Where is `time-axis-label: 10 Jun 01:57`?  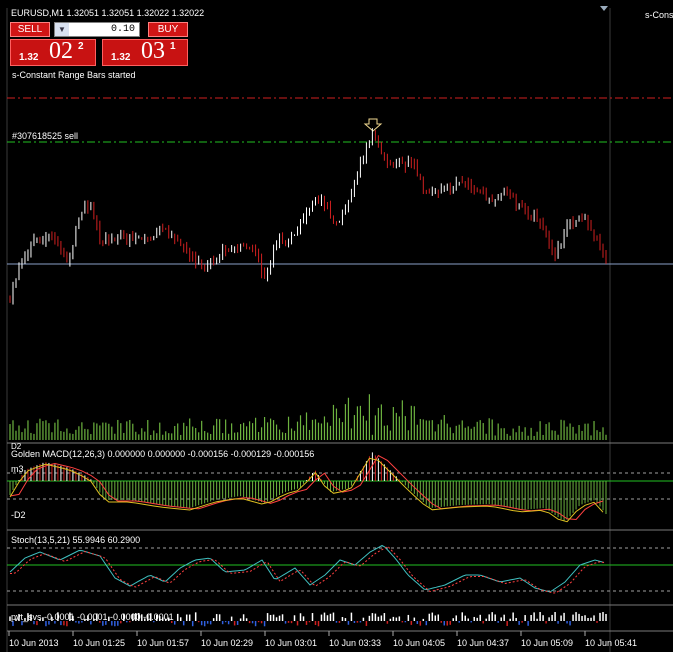
time-axis-label: 10 Jun 01:57 is located at coordinates (163, 643).